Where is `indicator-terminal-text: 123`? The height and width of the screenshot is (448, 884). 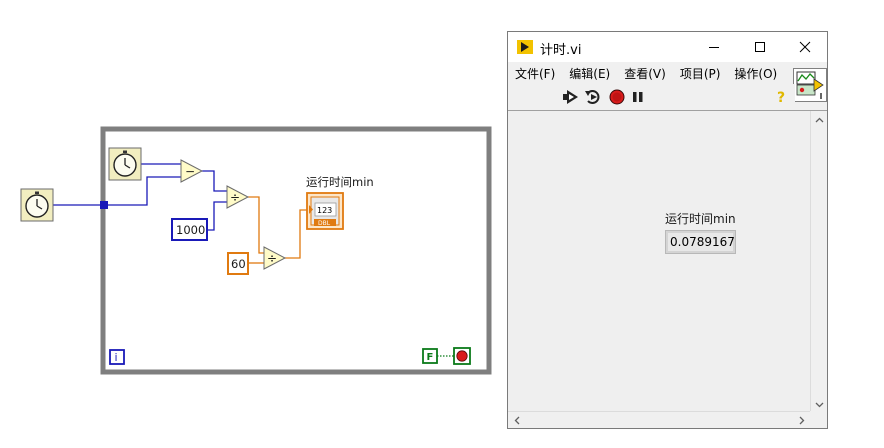 indicator-terminal-text: 123 is located at coordinates (324, 210).